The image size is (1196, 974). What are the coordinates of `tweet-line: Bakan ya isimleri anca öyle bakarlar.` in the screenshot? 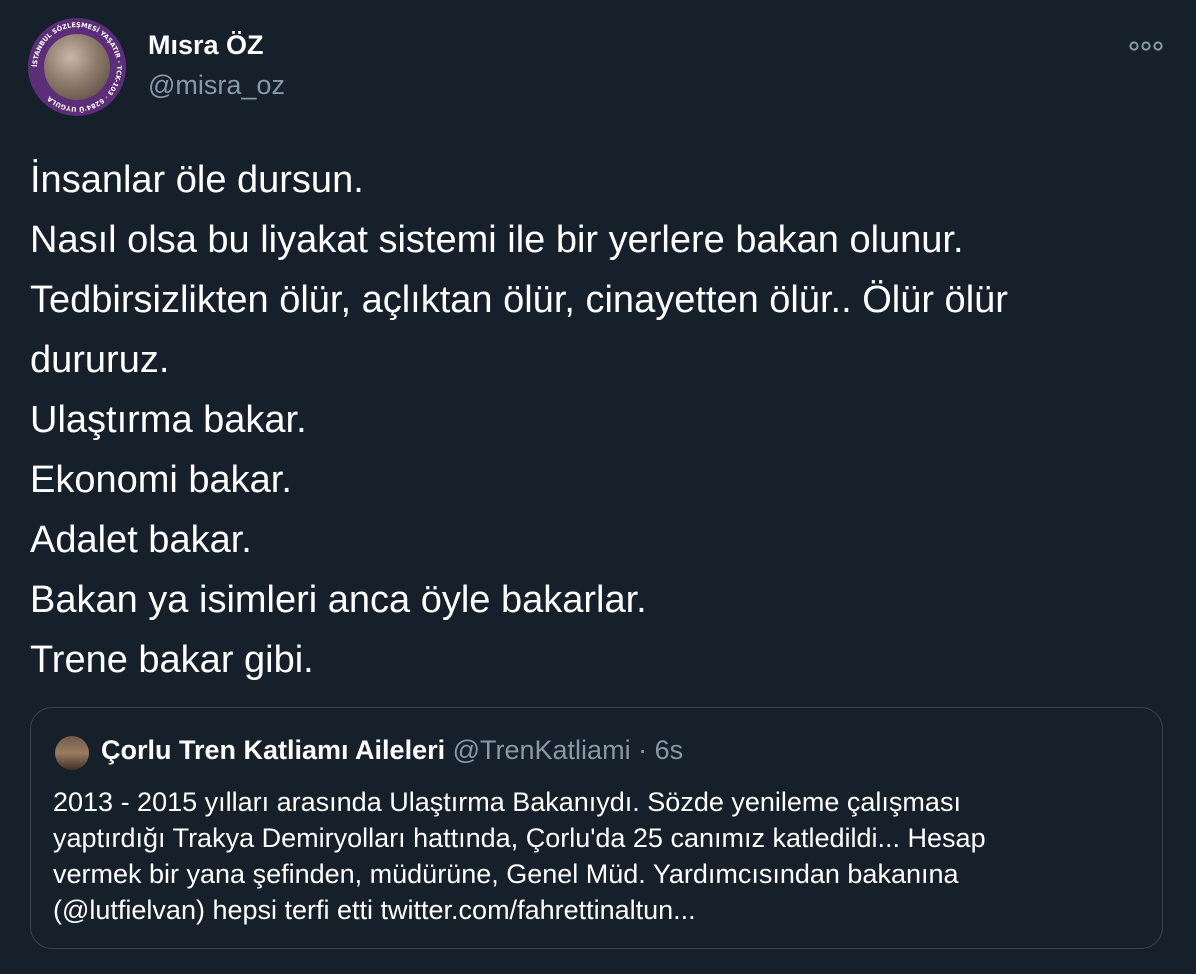 It's located at (338, 600).